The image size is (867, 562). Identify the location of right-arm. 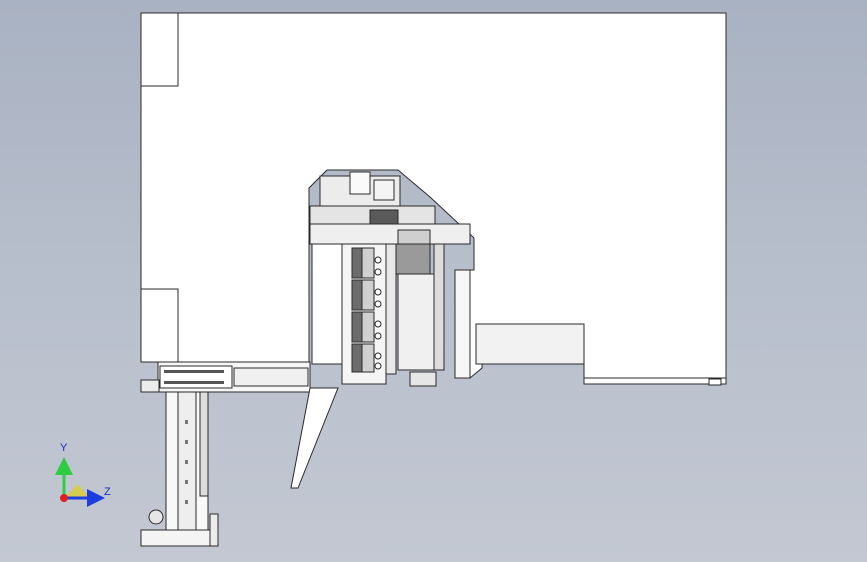
(530, 344).